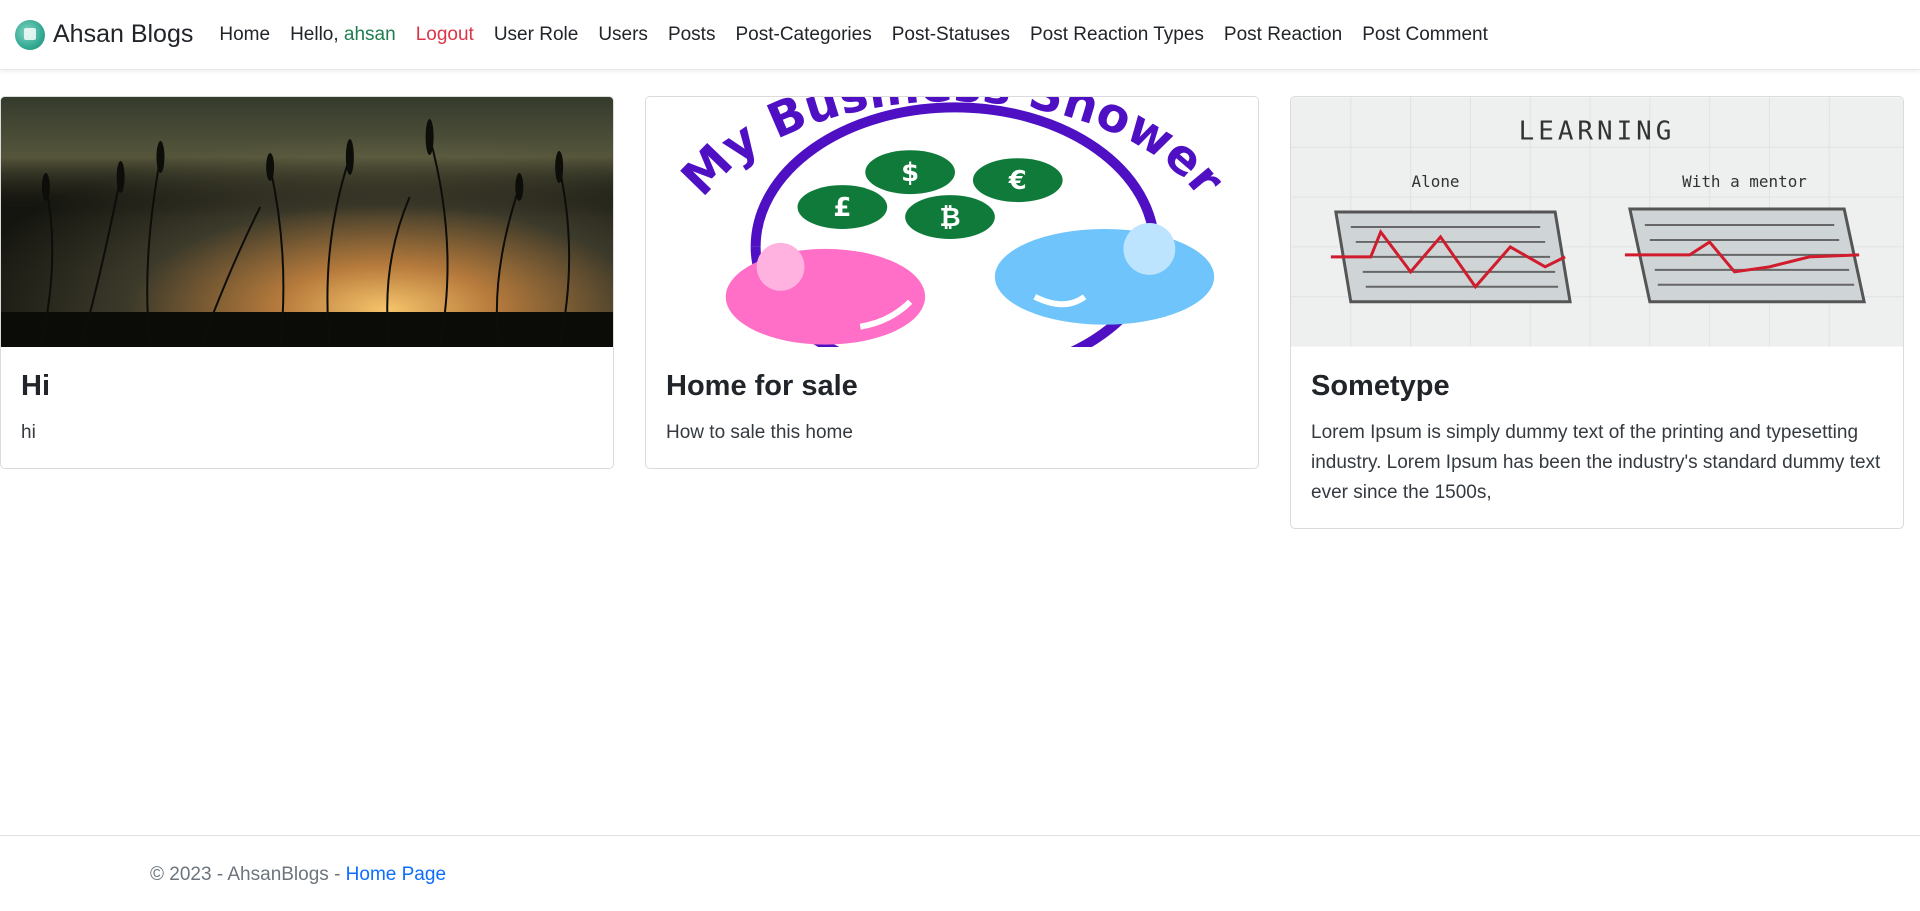  I want to click on nav-posts: Posts, so click(692, 35).